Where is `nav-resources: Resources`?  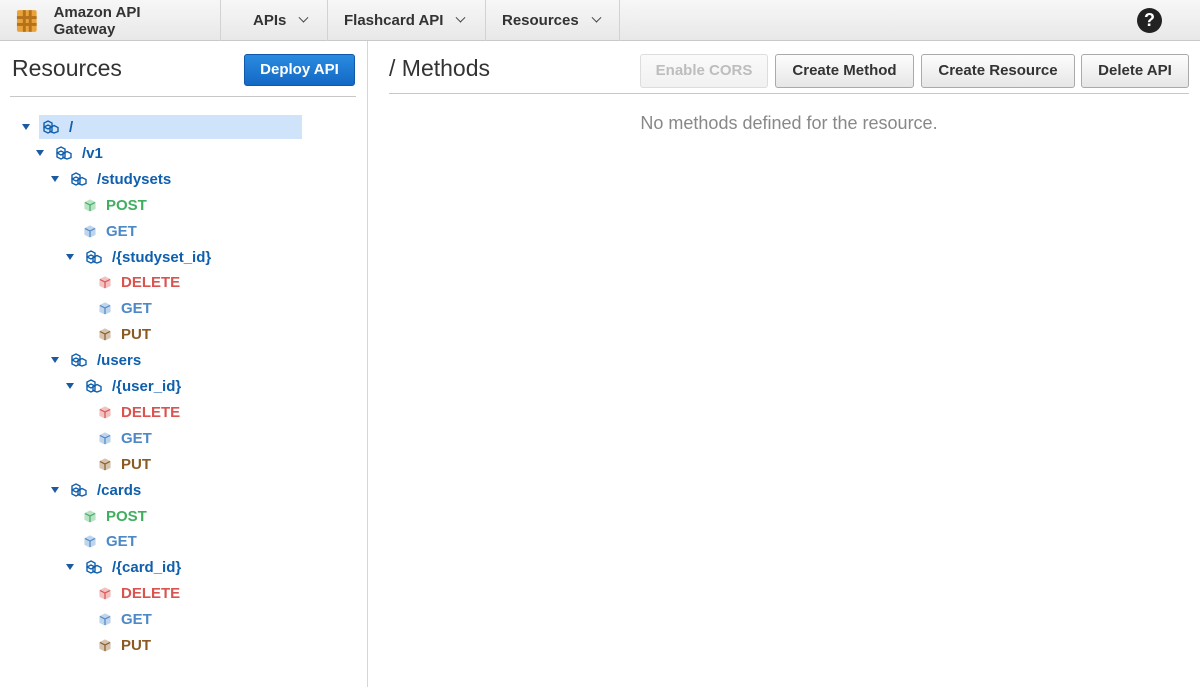 nav-resources: Resources is located at coordinates (553, 20).